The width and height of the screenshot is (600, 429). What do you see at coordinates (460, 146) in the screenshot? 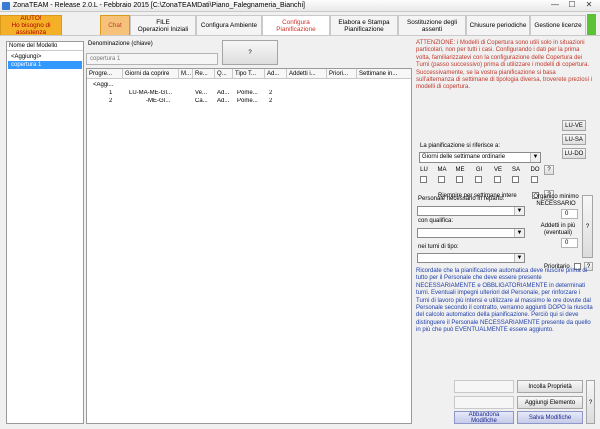
I see `settimane-label: La pianificazione si riferisce a:` at bounding box center [460, 146].